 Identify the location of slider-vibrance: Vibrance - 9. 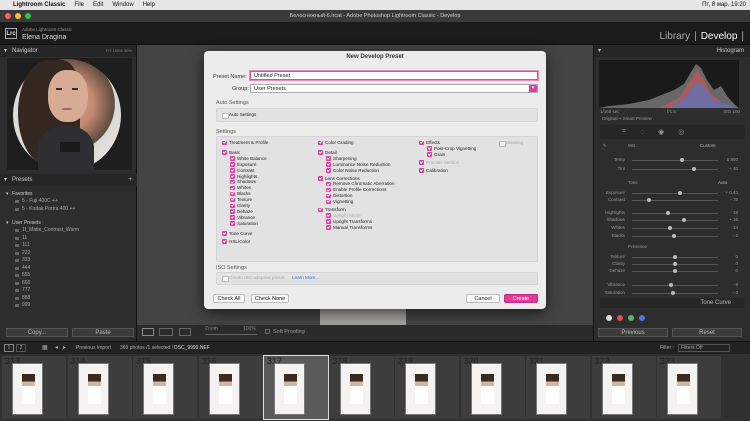
(671, 285).